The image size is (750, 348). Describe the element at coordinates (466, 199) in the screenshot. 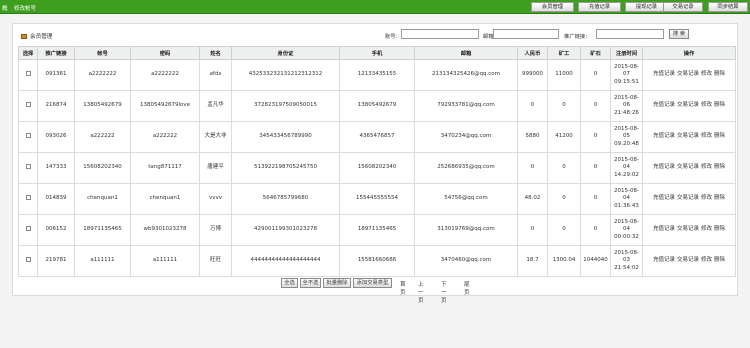

I see `cell-email: 54756@qq.com` at that location.